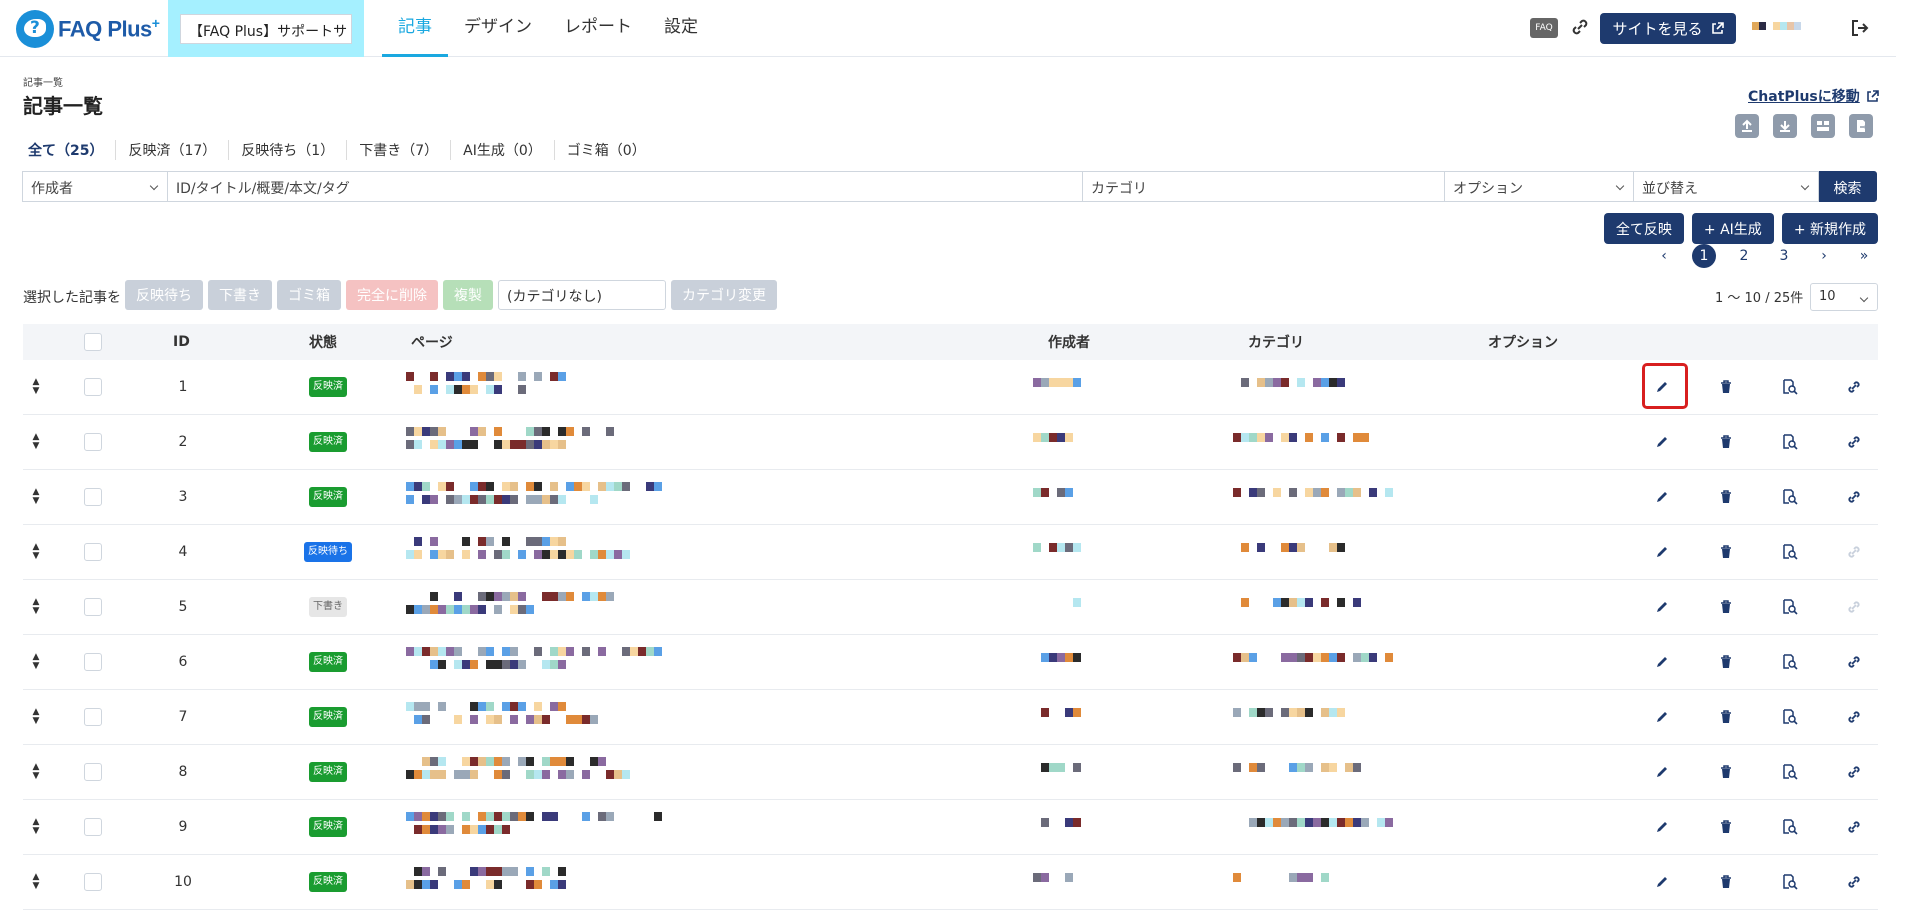 The height and width of the screenshot is (921, 1909). What do you see at coordinates (1732, 228) in the screenshot?
I see `ai-generate-button: + AI生成` at bounding box center [1732, 228].